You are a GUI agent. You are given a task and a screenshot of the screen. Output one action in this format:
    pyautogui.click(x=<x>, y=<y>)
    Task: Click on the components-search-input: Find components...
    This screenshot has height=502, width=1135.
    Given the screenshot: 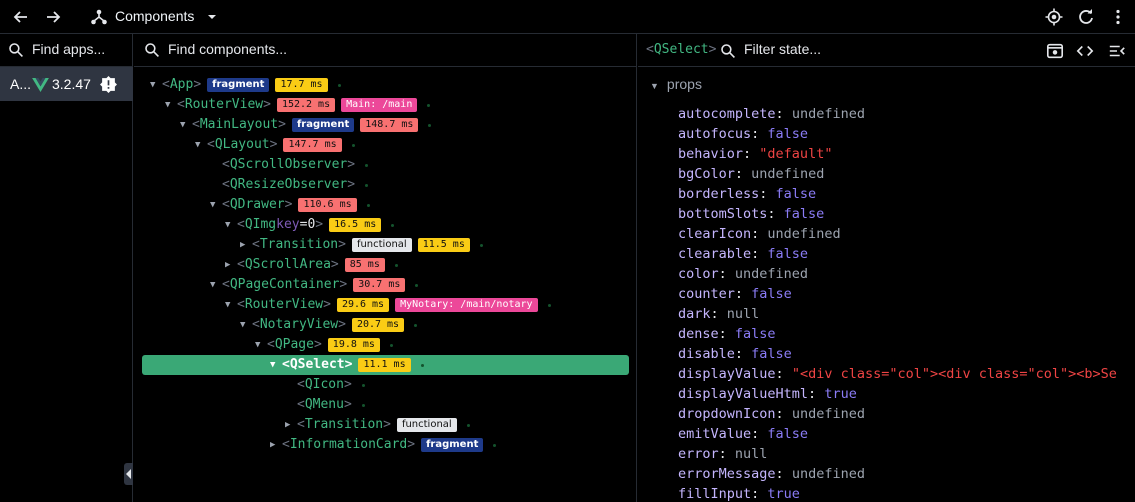 What is the action you would take?
    pyautogui.click(x=227, y=49)
    